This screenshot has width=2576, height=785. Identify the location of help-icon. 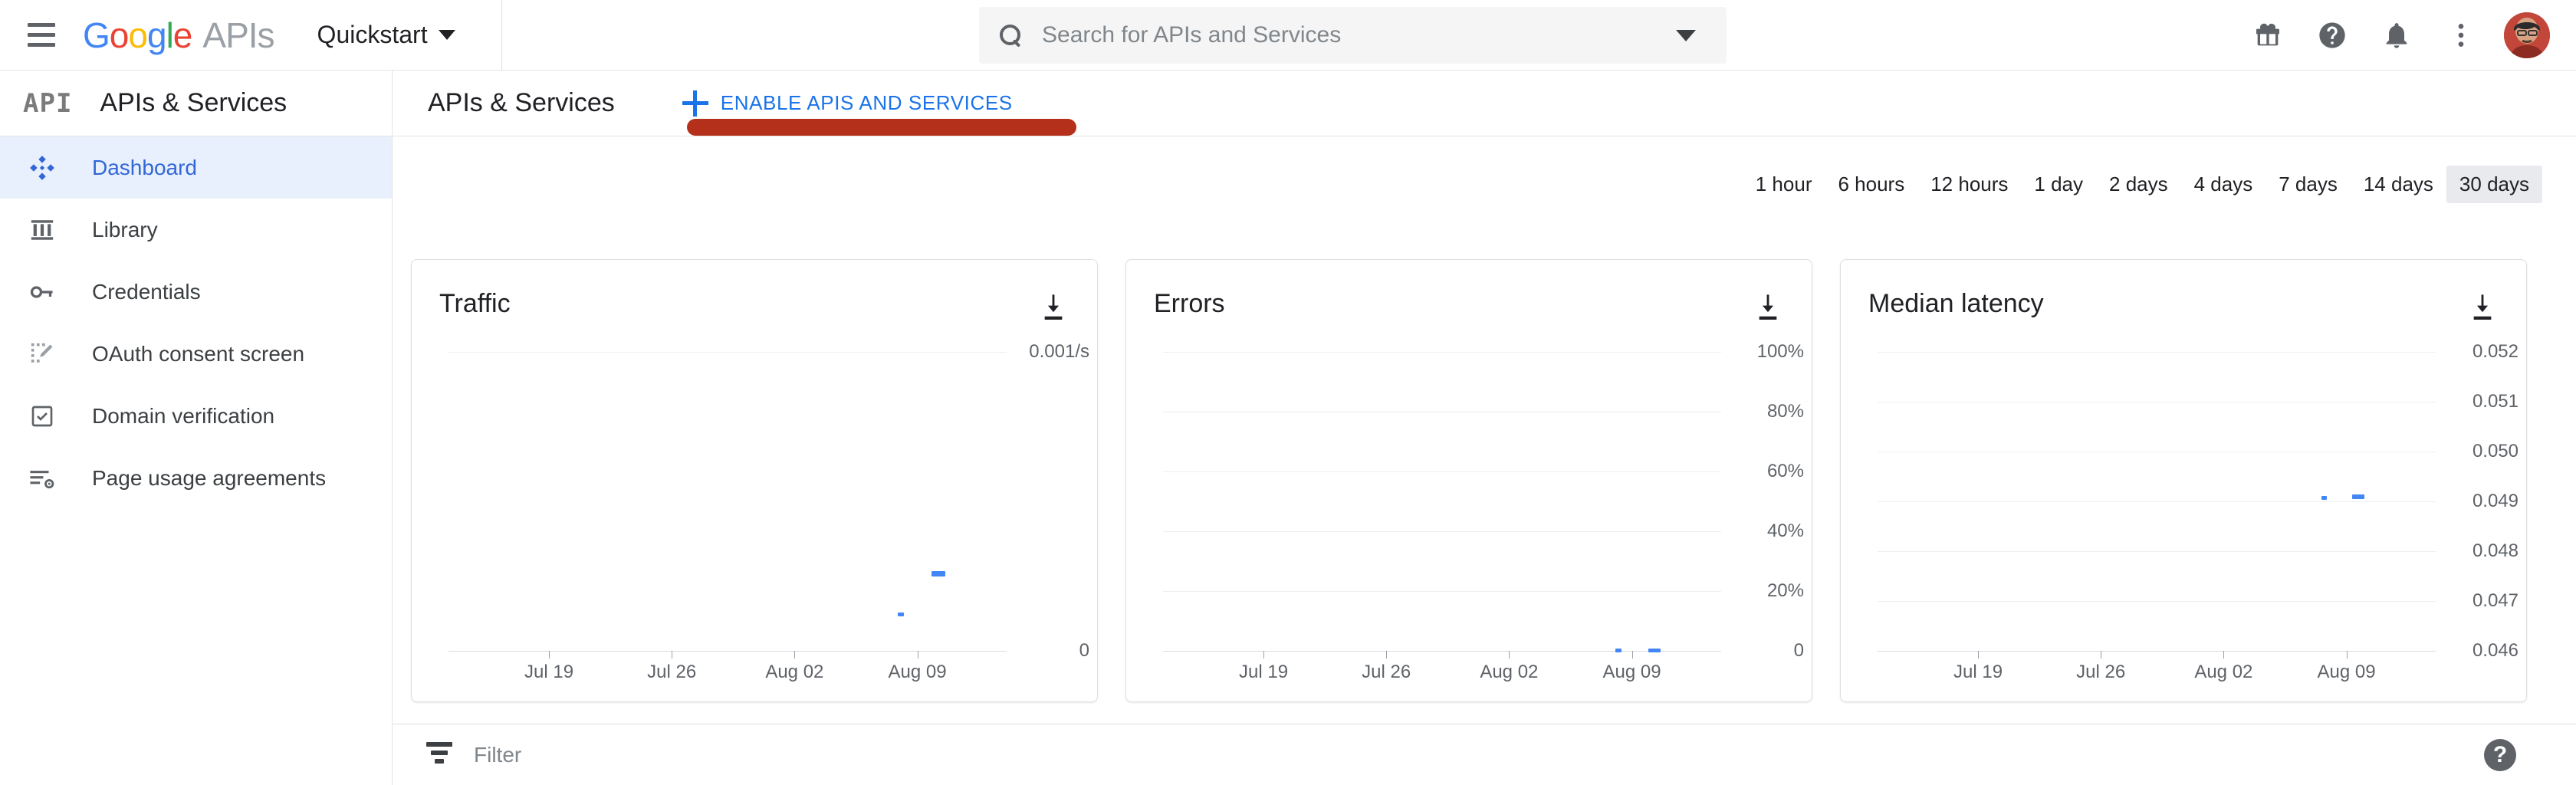
(2332, 35).